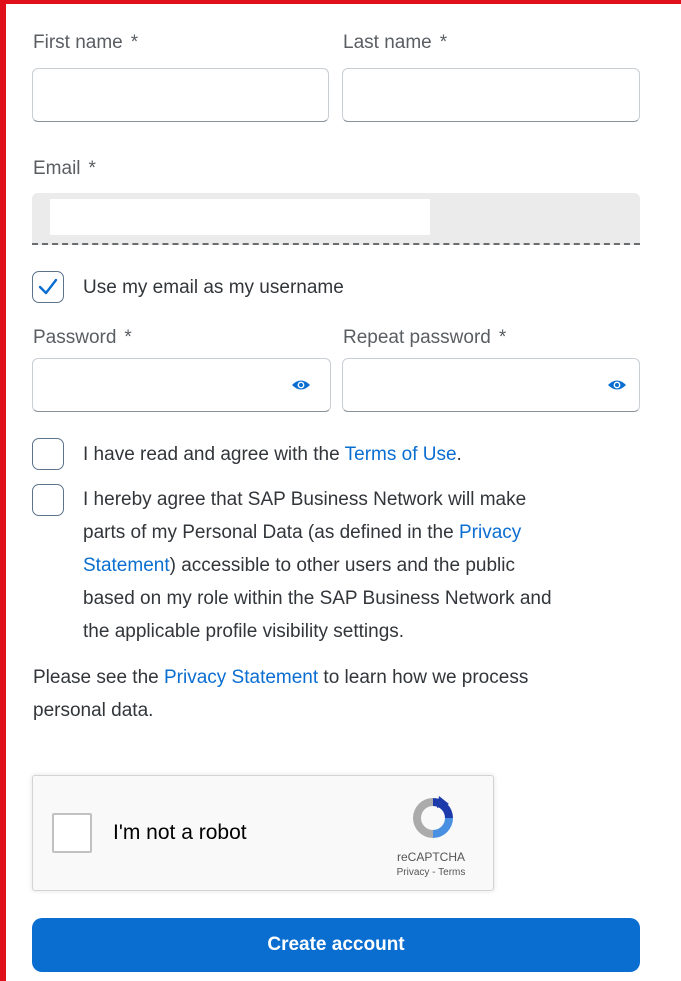 The height and width of the screenshot is (981, 681). I want to click on frame-border-left, so click(3, 490).